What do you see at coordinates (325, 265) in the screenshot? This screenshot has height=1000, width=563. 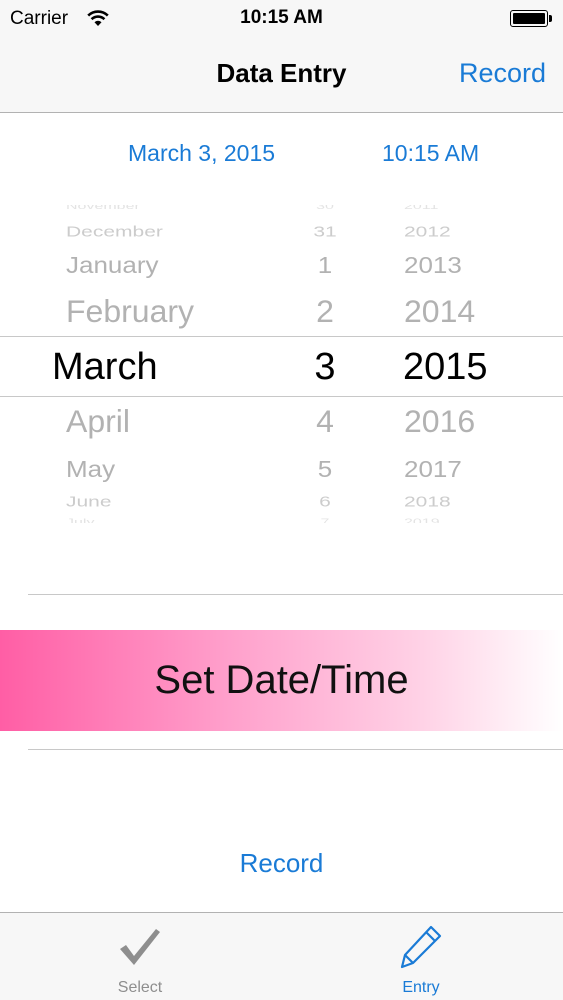 I see `picker-day: 1` at bounding box center [325, 265].